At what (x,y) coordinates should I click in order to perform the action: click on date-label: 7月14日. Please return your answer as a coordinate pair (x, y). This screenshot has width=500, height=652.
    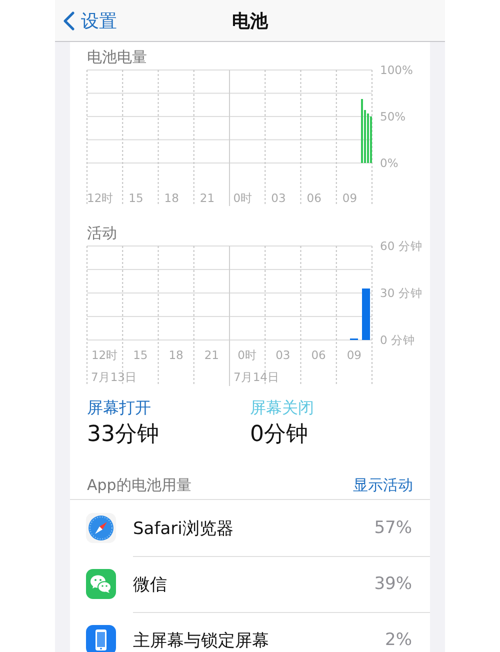
    Looking at the image, I should click on (257, 377).